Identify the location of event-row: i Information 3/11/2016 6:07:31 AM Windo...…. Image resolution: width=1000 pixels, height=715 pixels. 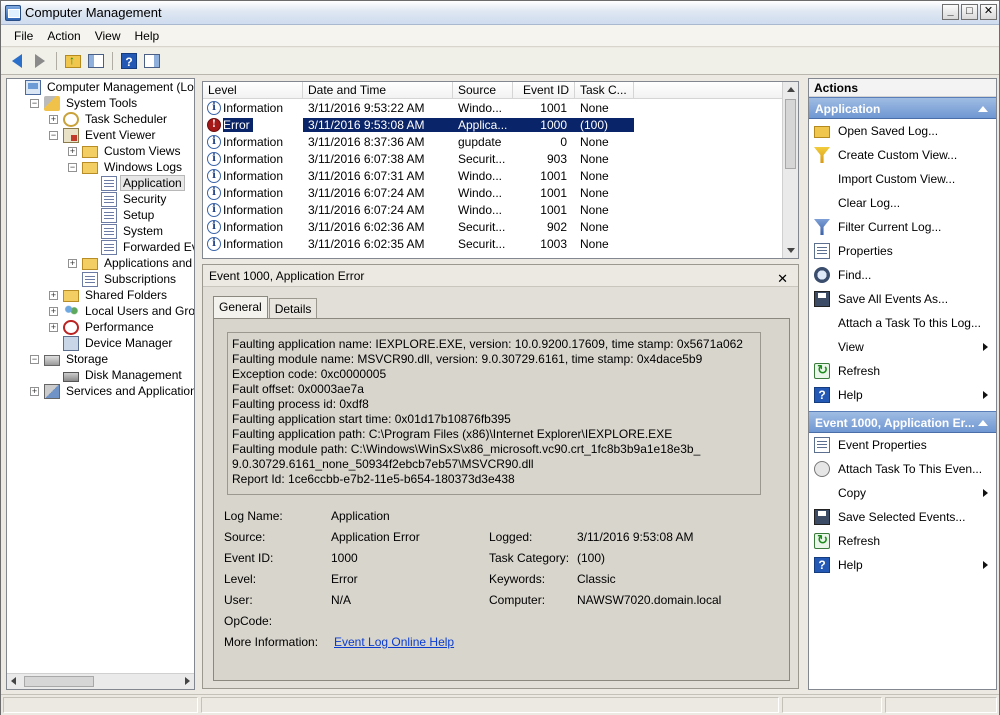
(493, 175).